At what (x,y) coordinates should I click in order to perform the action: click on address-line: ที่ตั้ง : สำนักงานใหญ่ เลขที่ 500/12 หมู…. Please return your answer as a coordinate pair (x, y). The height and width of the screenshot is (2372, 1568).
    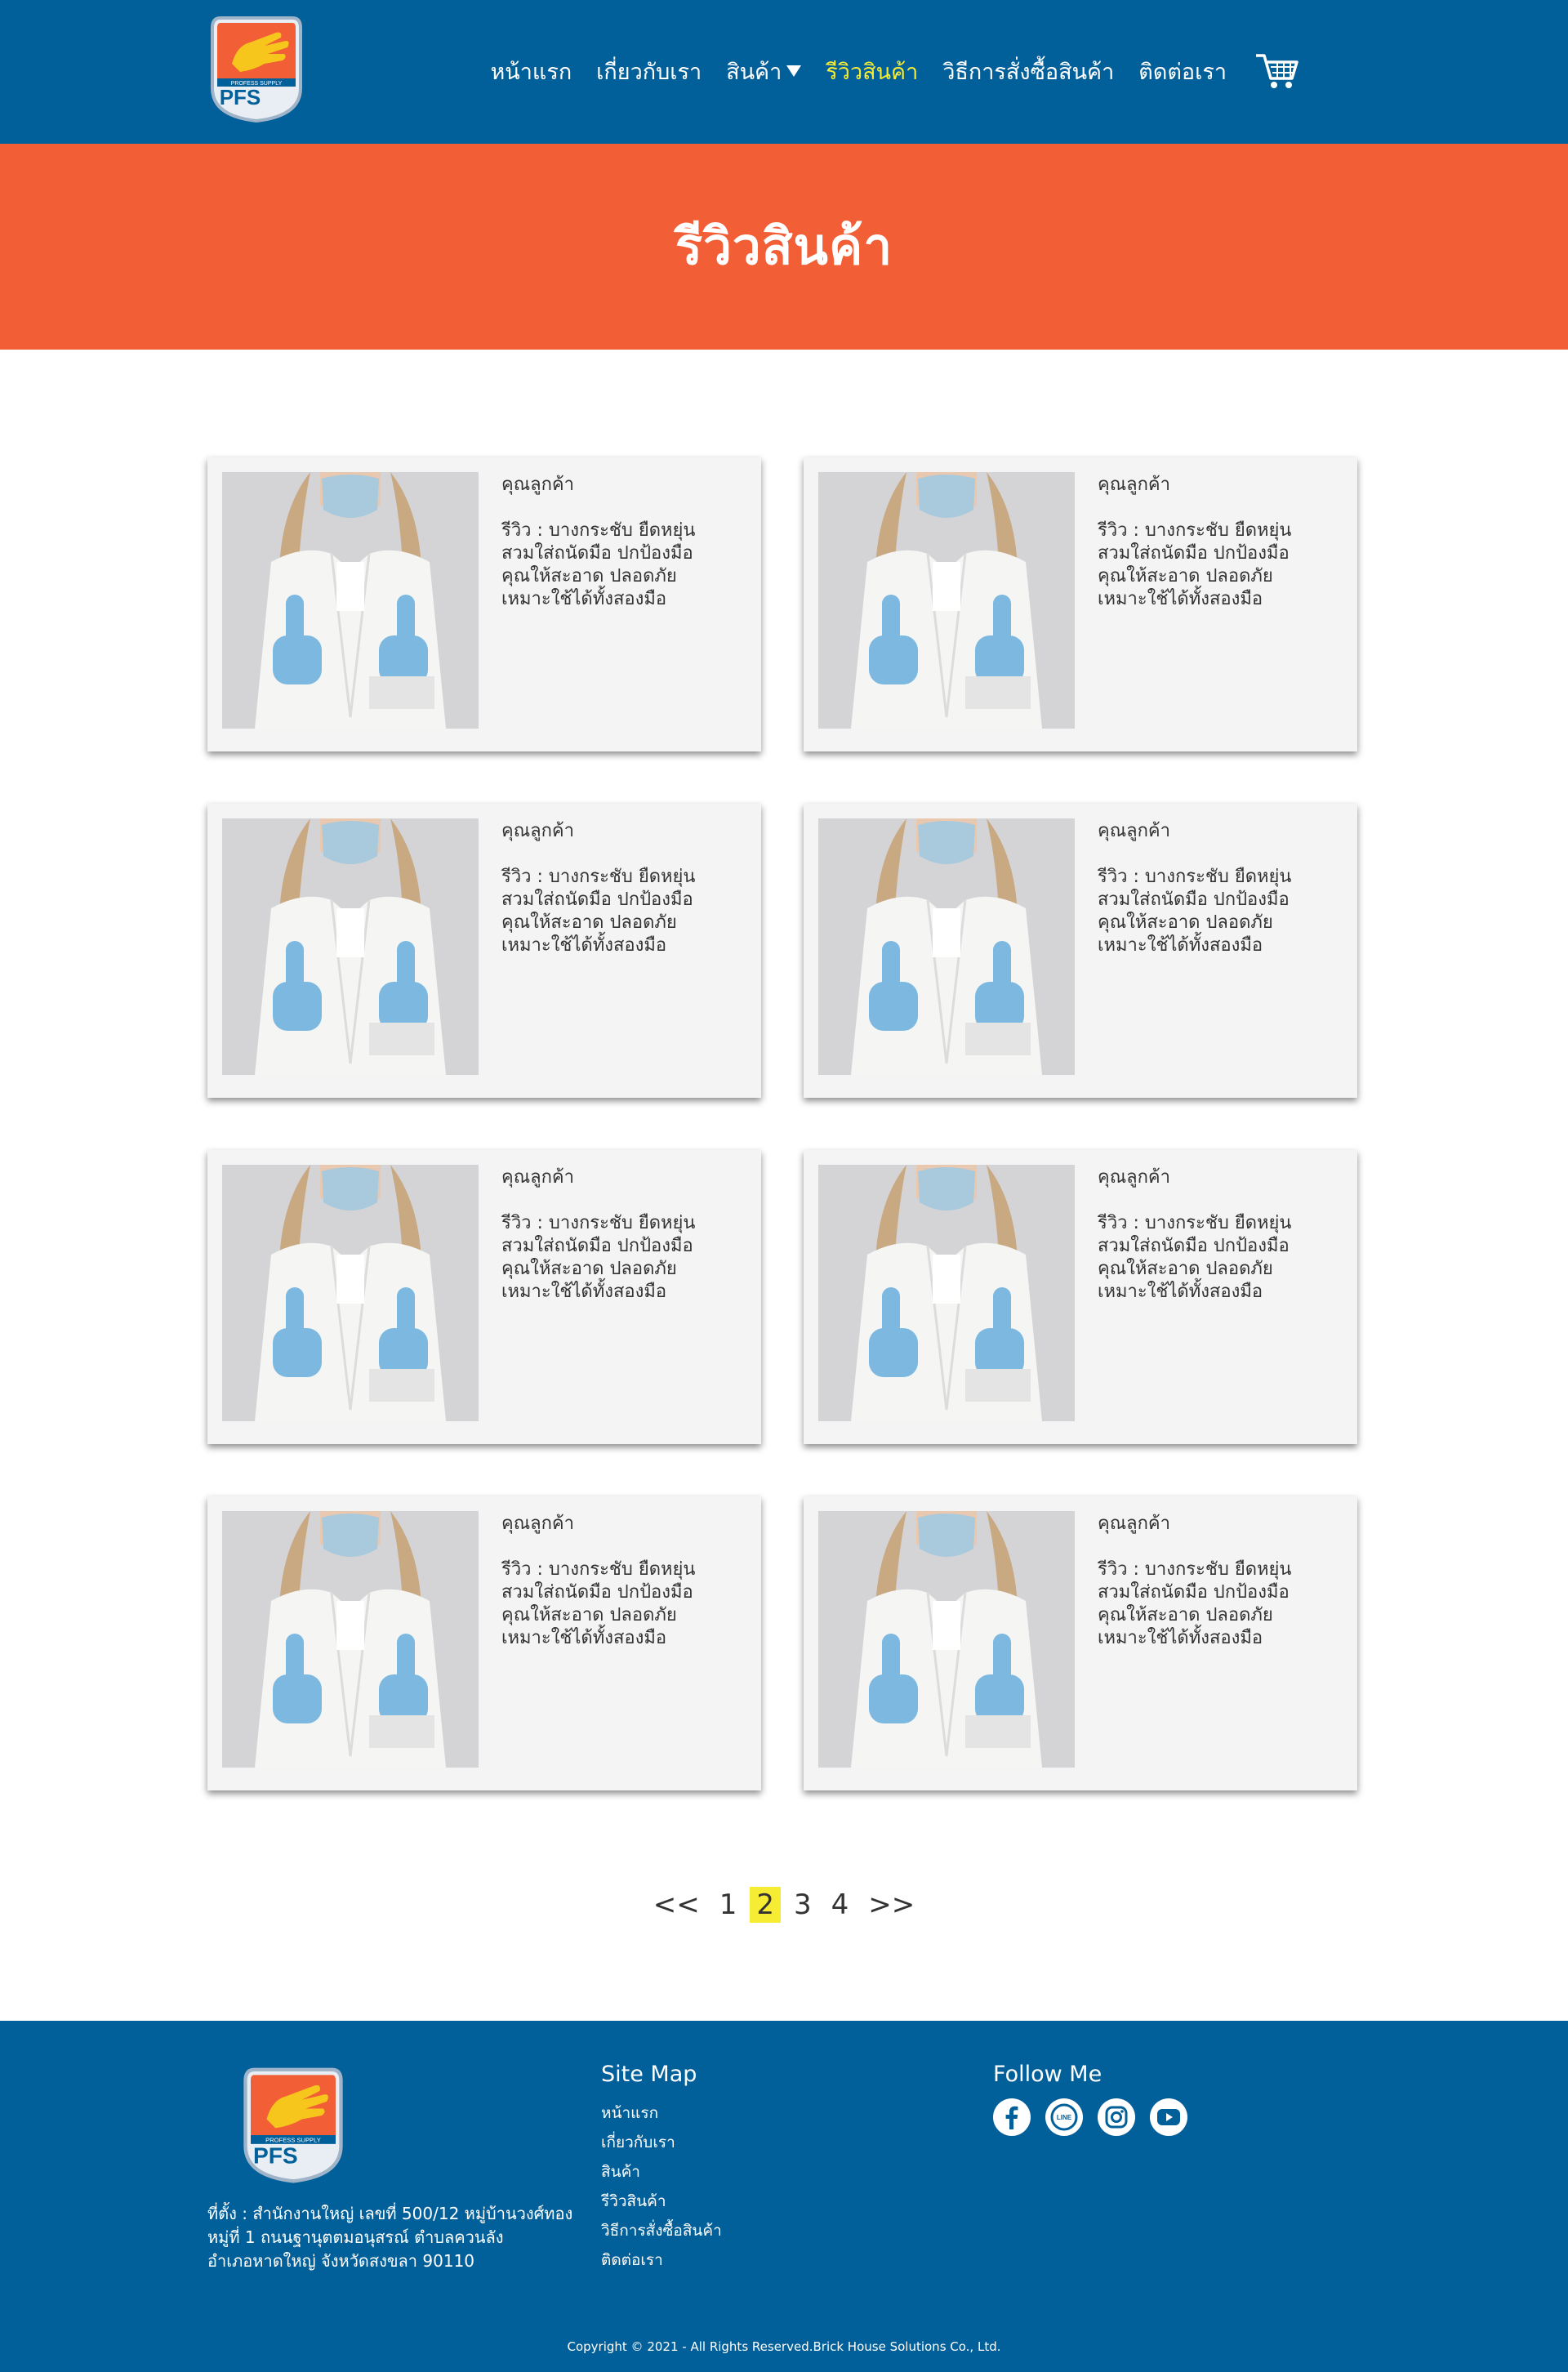
    Looking at the image, I should click on (390, 2213).